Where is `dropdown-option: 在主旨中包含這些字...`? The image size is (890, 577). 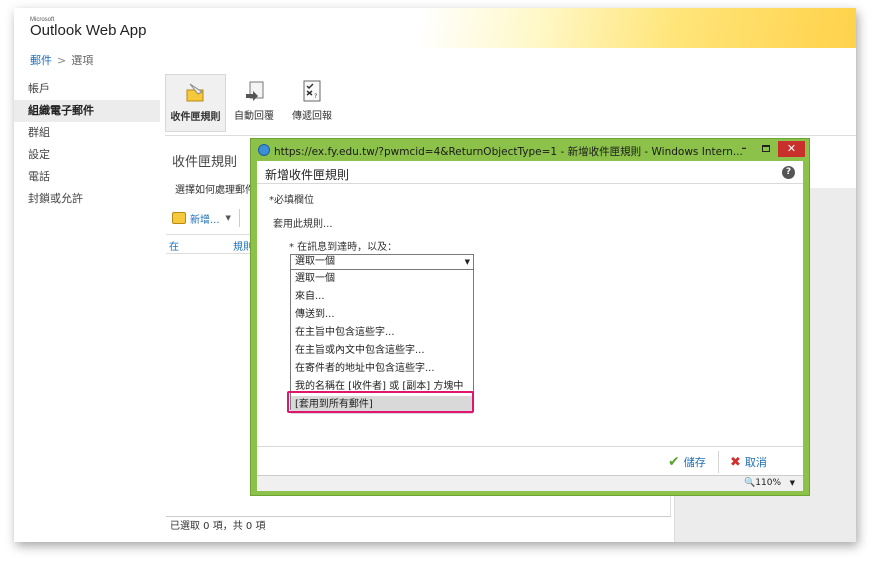 dropdown-option: 在主旨中包含這些字... is located at coordinates (382, 333).